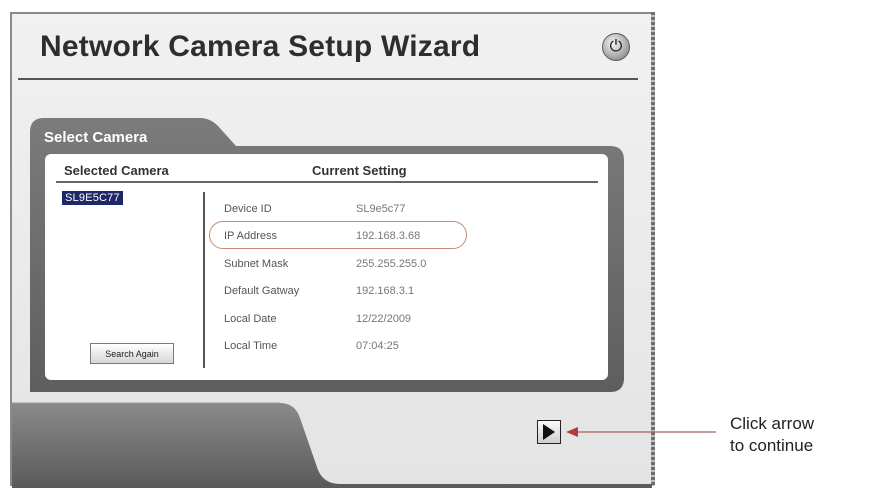 The height and width of the screenshot is (492, 869). What do you see at coordinates (772, 423) in the screenshot?
I see `callout-line-1: Click arrow` at bounding box center [772, 423].